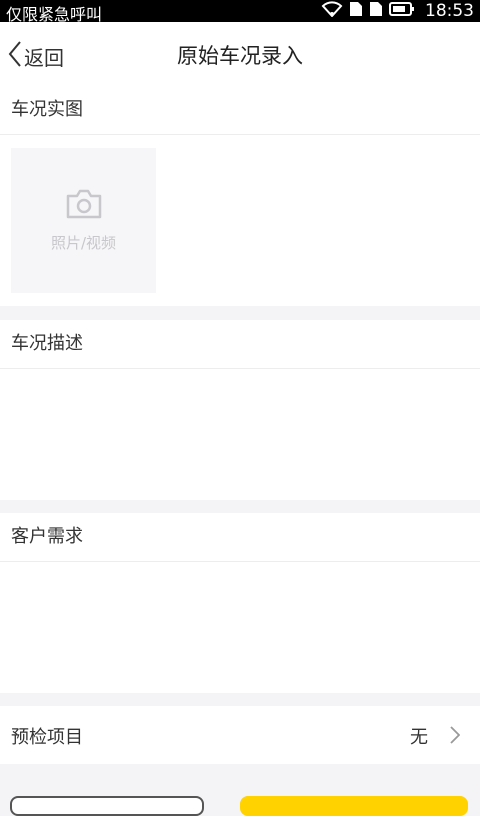 This screenshot has height=816, width=480. Describe the element at coordinates (47, 737) in the screenshot. I see `precheck-label: 预检项目` at that location.